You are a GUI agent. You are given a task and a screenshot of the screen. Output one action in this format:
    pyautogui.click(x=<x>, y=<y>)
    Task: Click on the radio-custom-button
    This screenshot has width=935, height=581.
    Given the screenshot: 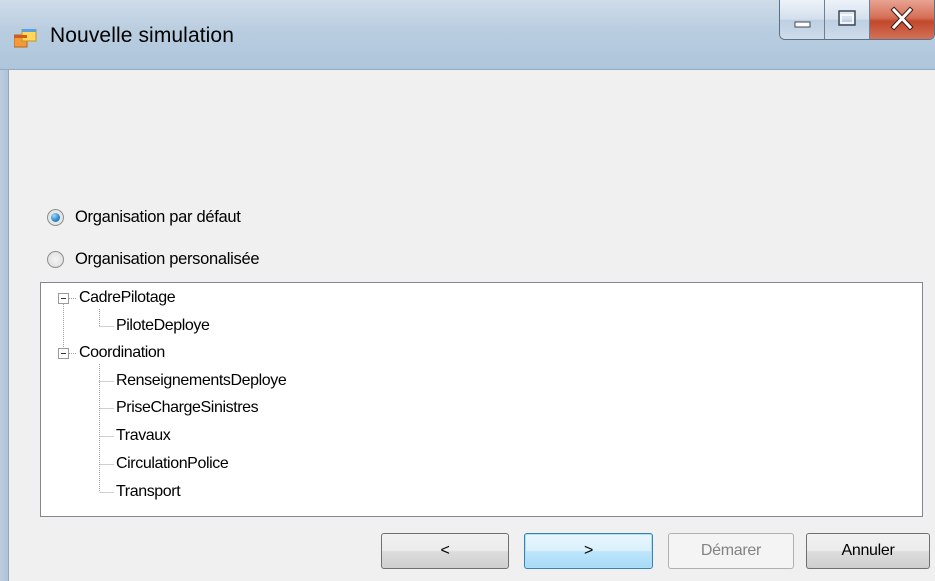 What is the action you would take?
    pyautogui.click(x=55, y=259)
    